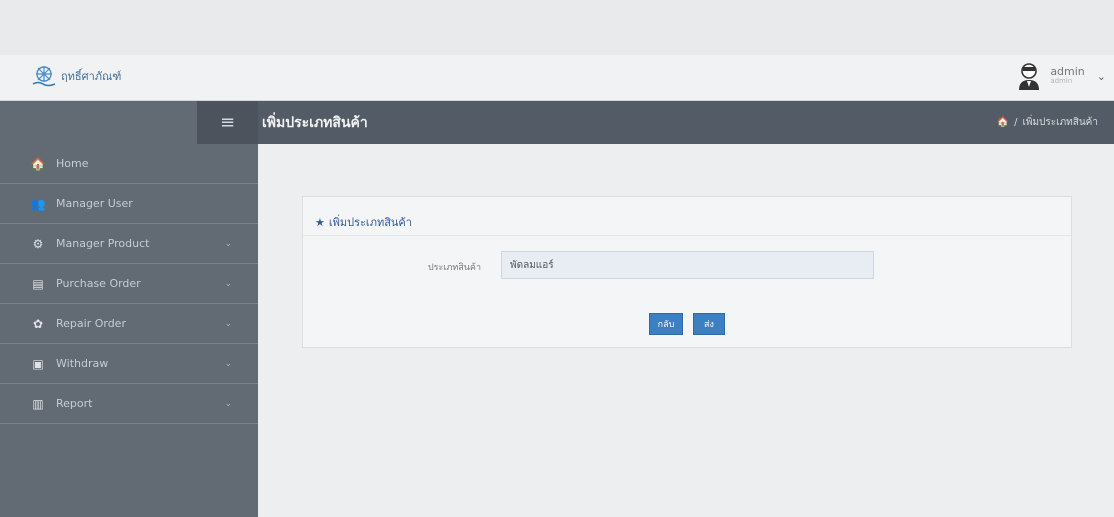 The width and height of the screenshot is (1114, 517). I want to click on breadcrumb: 🏠 / เพิ่มประเภทสินค้า, so click(1047, 122).